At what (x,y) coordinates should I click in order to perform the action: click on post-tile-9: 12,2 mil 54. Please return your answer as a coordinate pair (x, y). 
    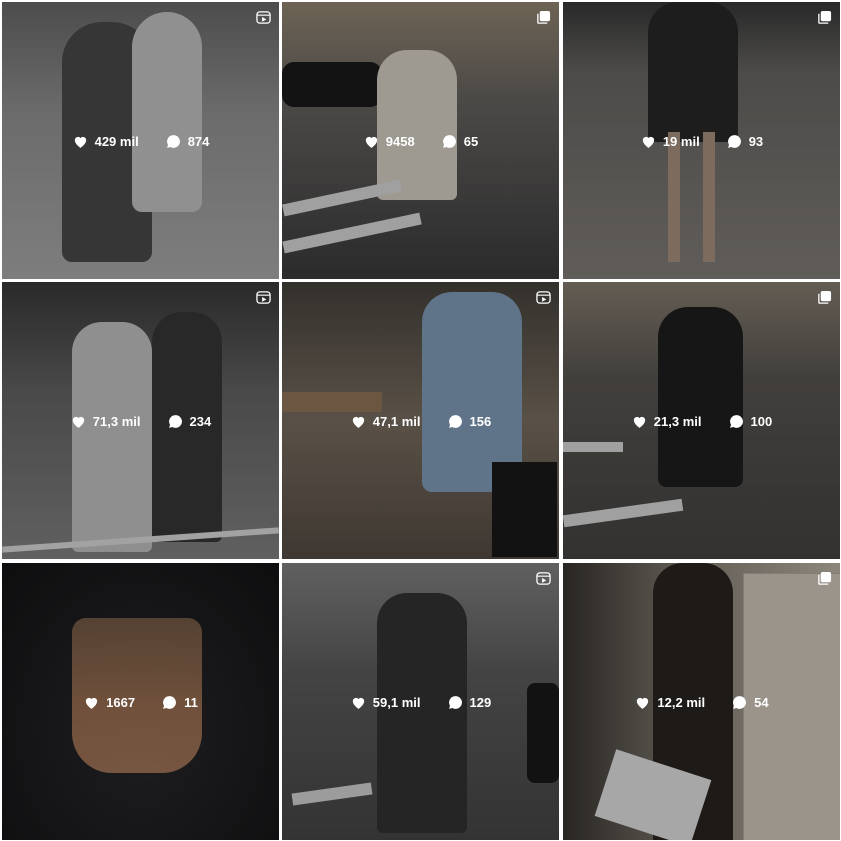
    Looking at the image, I should click on (701, 701).